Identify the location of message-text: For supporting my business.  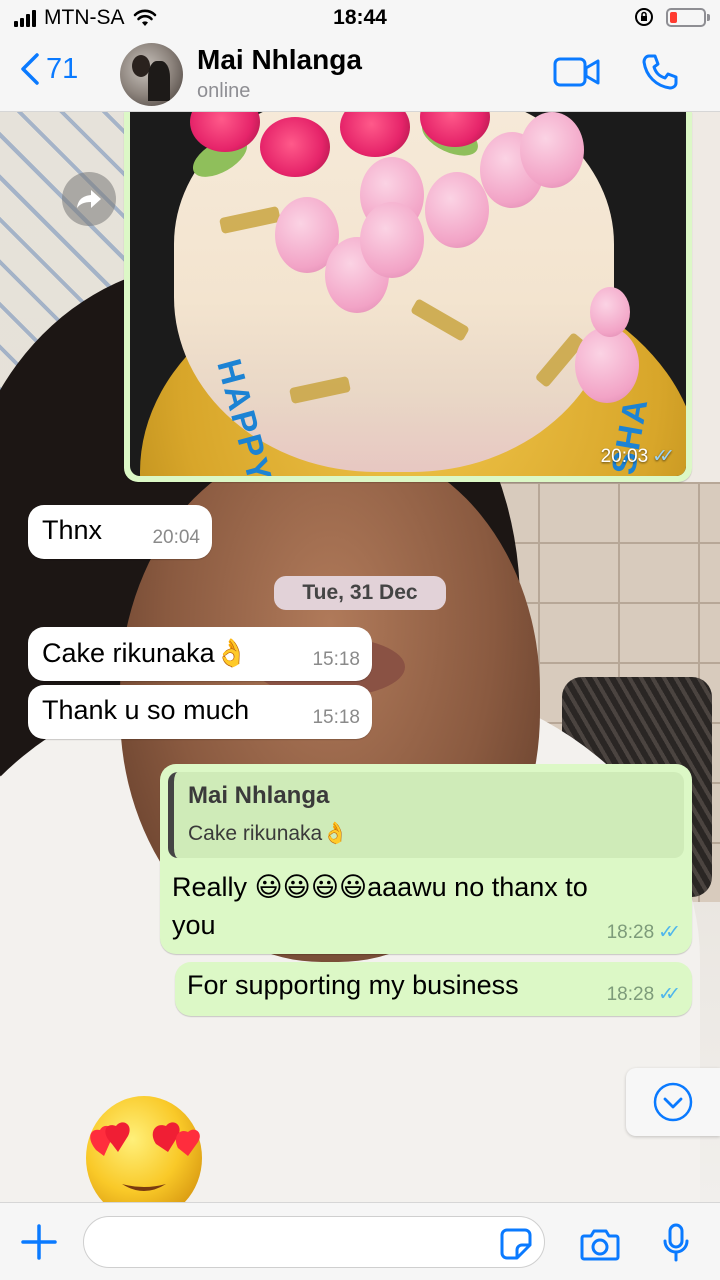
(353, 985).